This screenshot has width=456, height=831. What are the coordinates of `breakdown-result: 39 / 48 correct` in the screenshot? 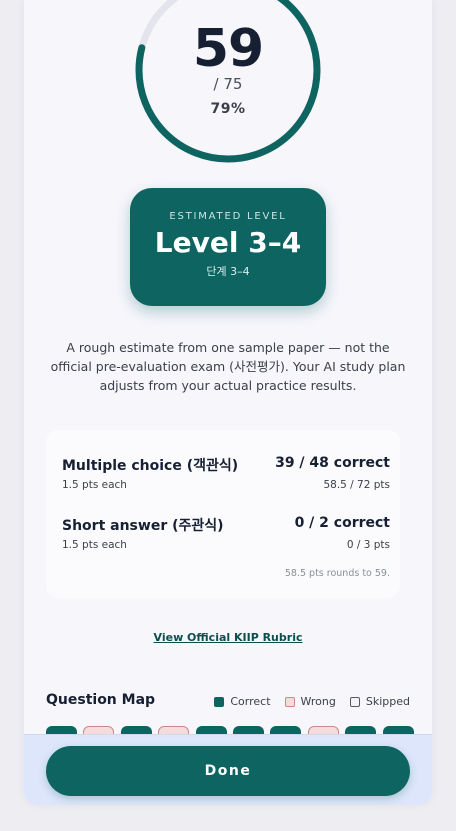 It's located at (332, 463).